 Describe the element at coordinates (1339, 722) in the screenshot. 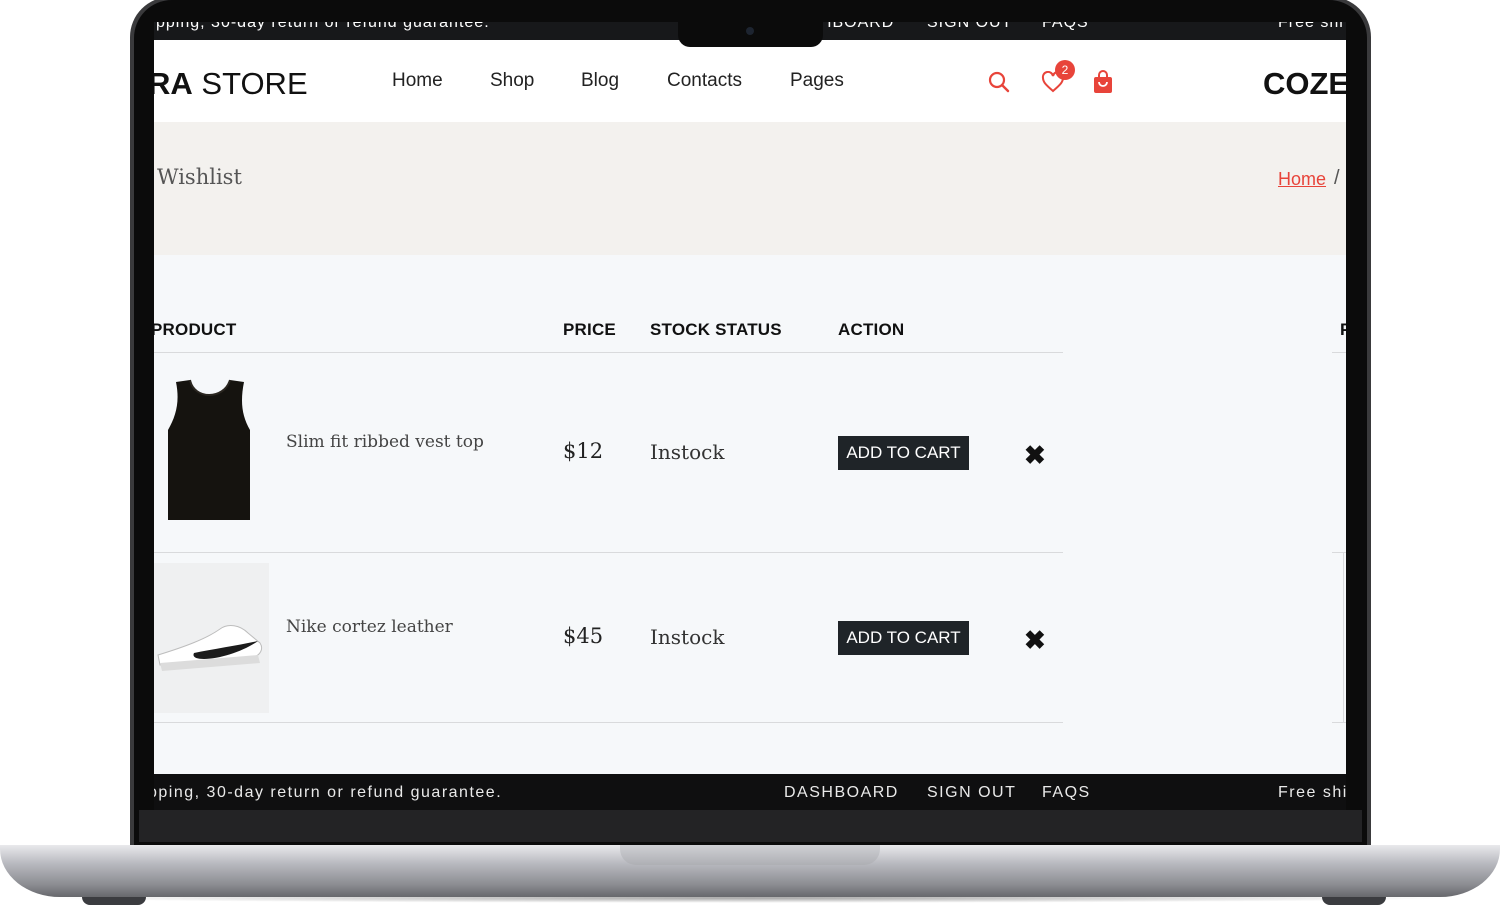

I see `row-divider-right` at that location.